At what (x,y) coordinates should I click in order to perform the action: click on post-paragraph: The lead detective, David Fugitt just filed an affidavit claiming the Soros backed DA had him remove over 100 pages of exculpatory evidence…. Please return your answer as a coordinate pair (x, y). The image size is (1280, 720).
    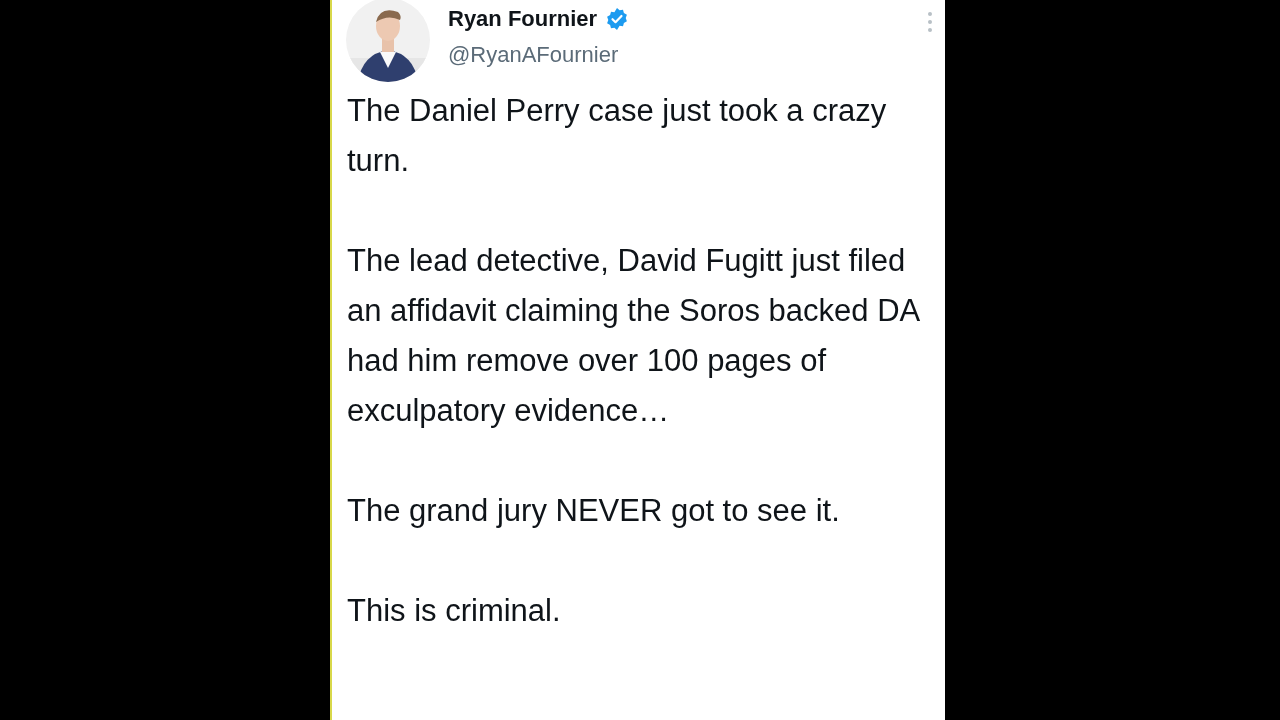
    Looking at the image, I should click on (634, 336).